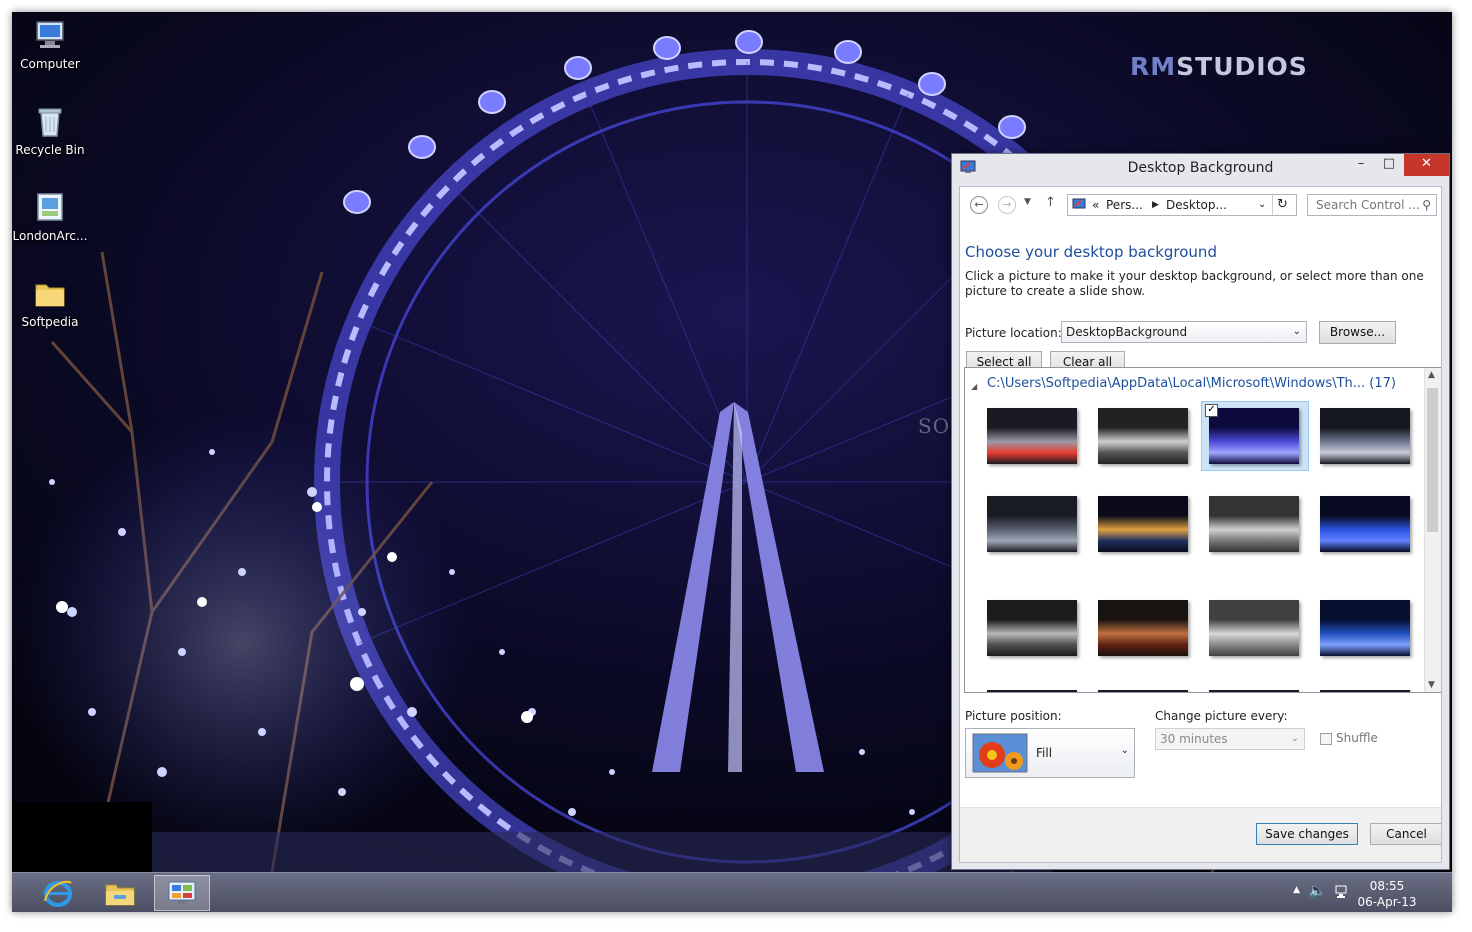  Describe the element at coordinates (1280, 205) in the screenshot. I see `refresh-icon: ↻` at that location.